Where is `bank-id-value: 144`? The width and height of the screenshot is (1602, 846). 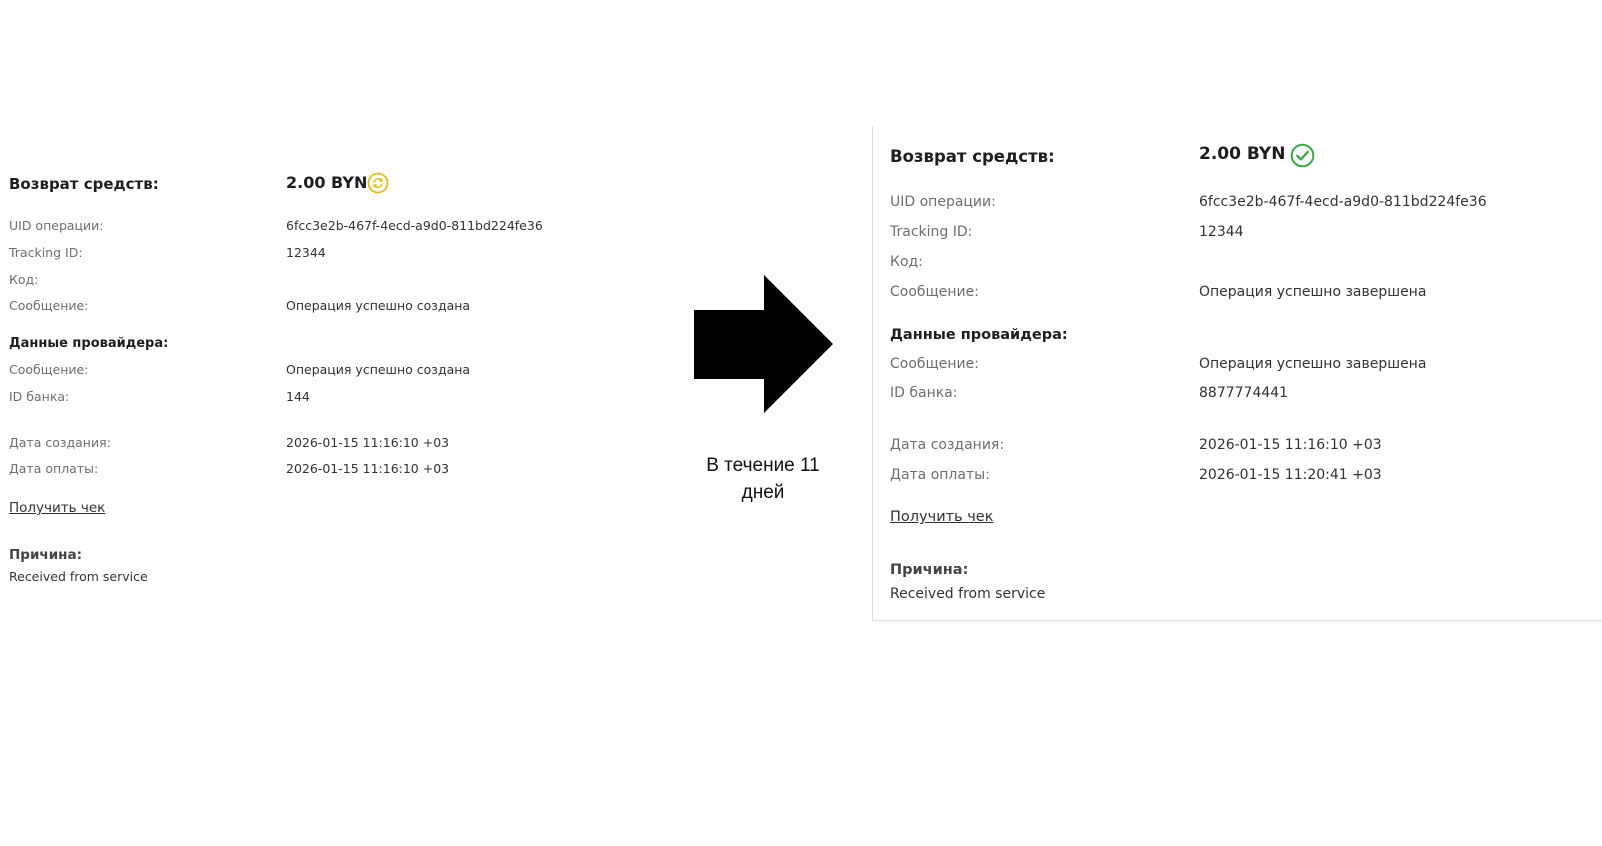
bank-id-value: 144 is located at coordinates (298, 396).